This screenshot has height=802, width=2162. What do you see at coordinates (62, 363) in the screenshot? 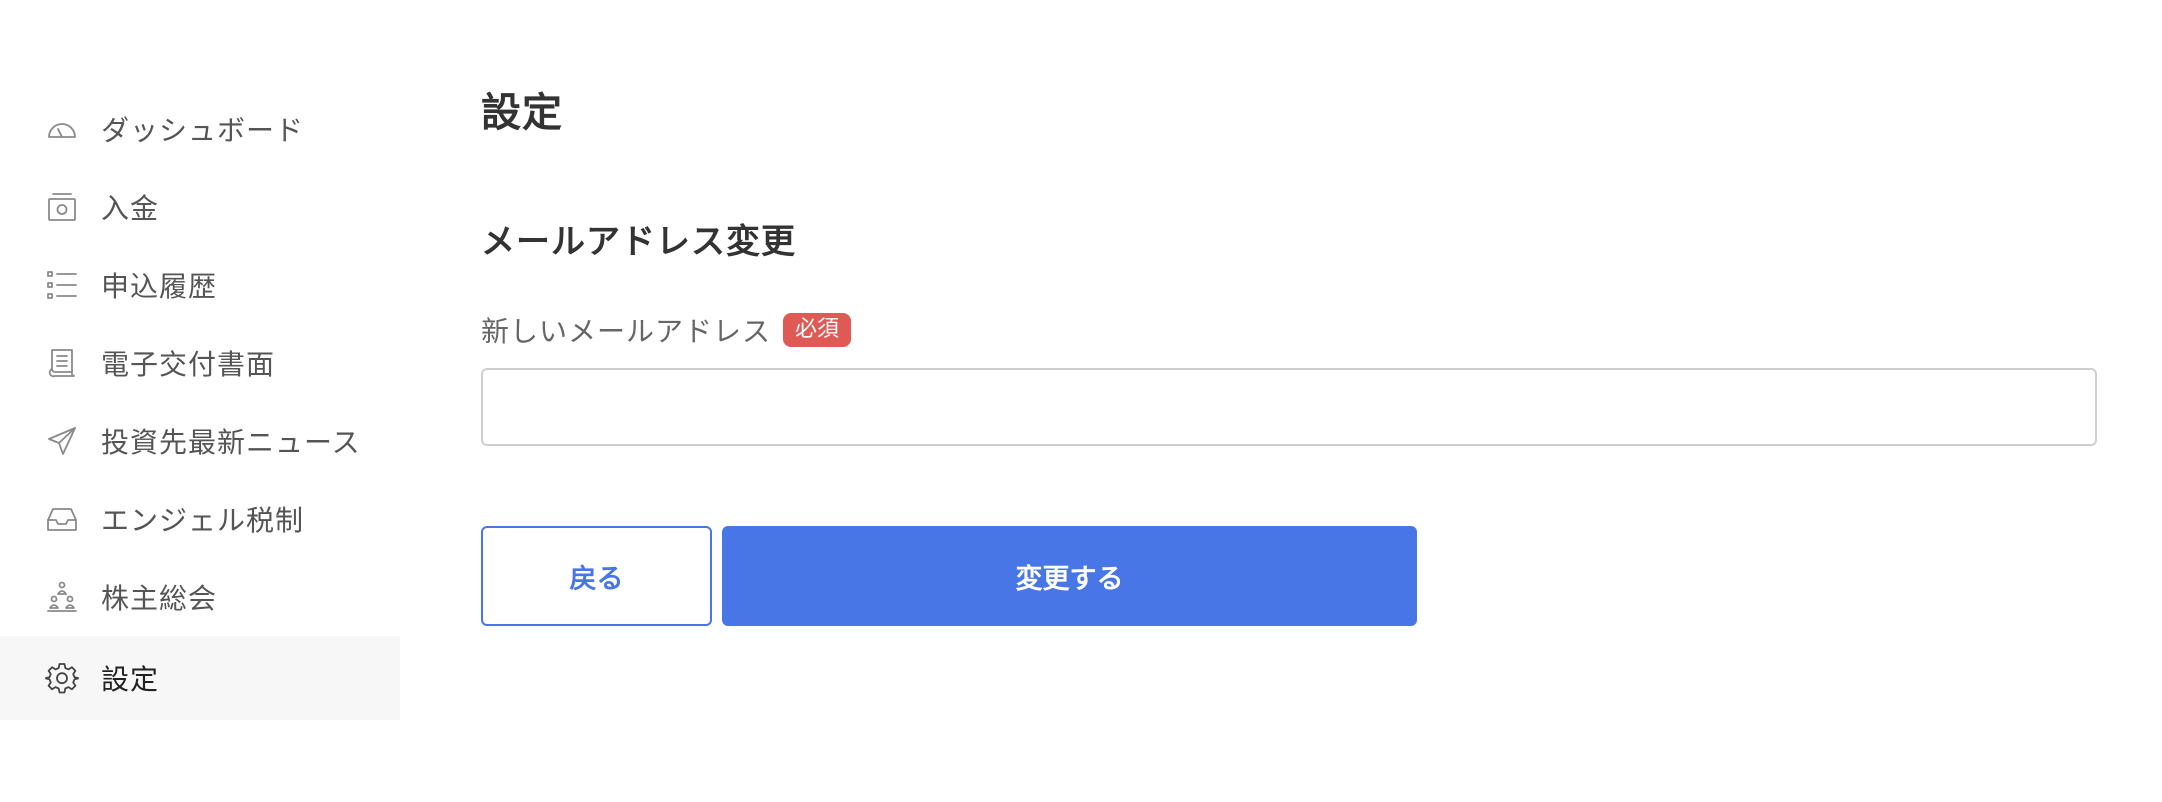
I see `document-icon` at bounding box center [62, 363].